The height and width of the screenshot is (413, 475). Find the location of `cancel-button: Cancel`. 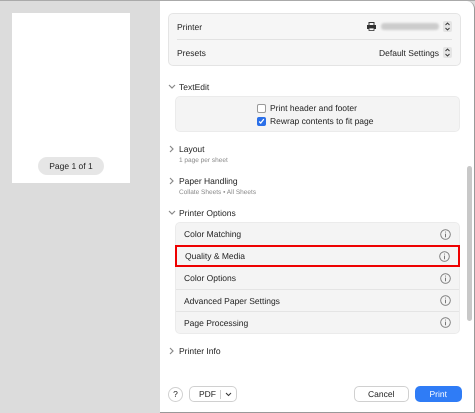

cancel-button: Cancel is located at coordinates (381, 394).